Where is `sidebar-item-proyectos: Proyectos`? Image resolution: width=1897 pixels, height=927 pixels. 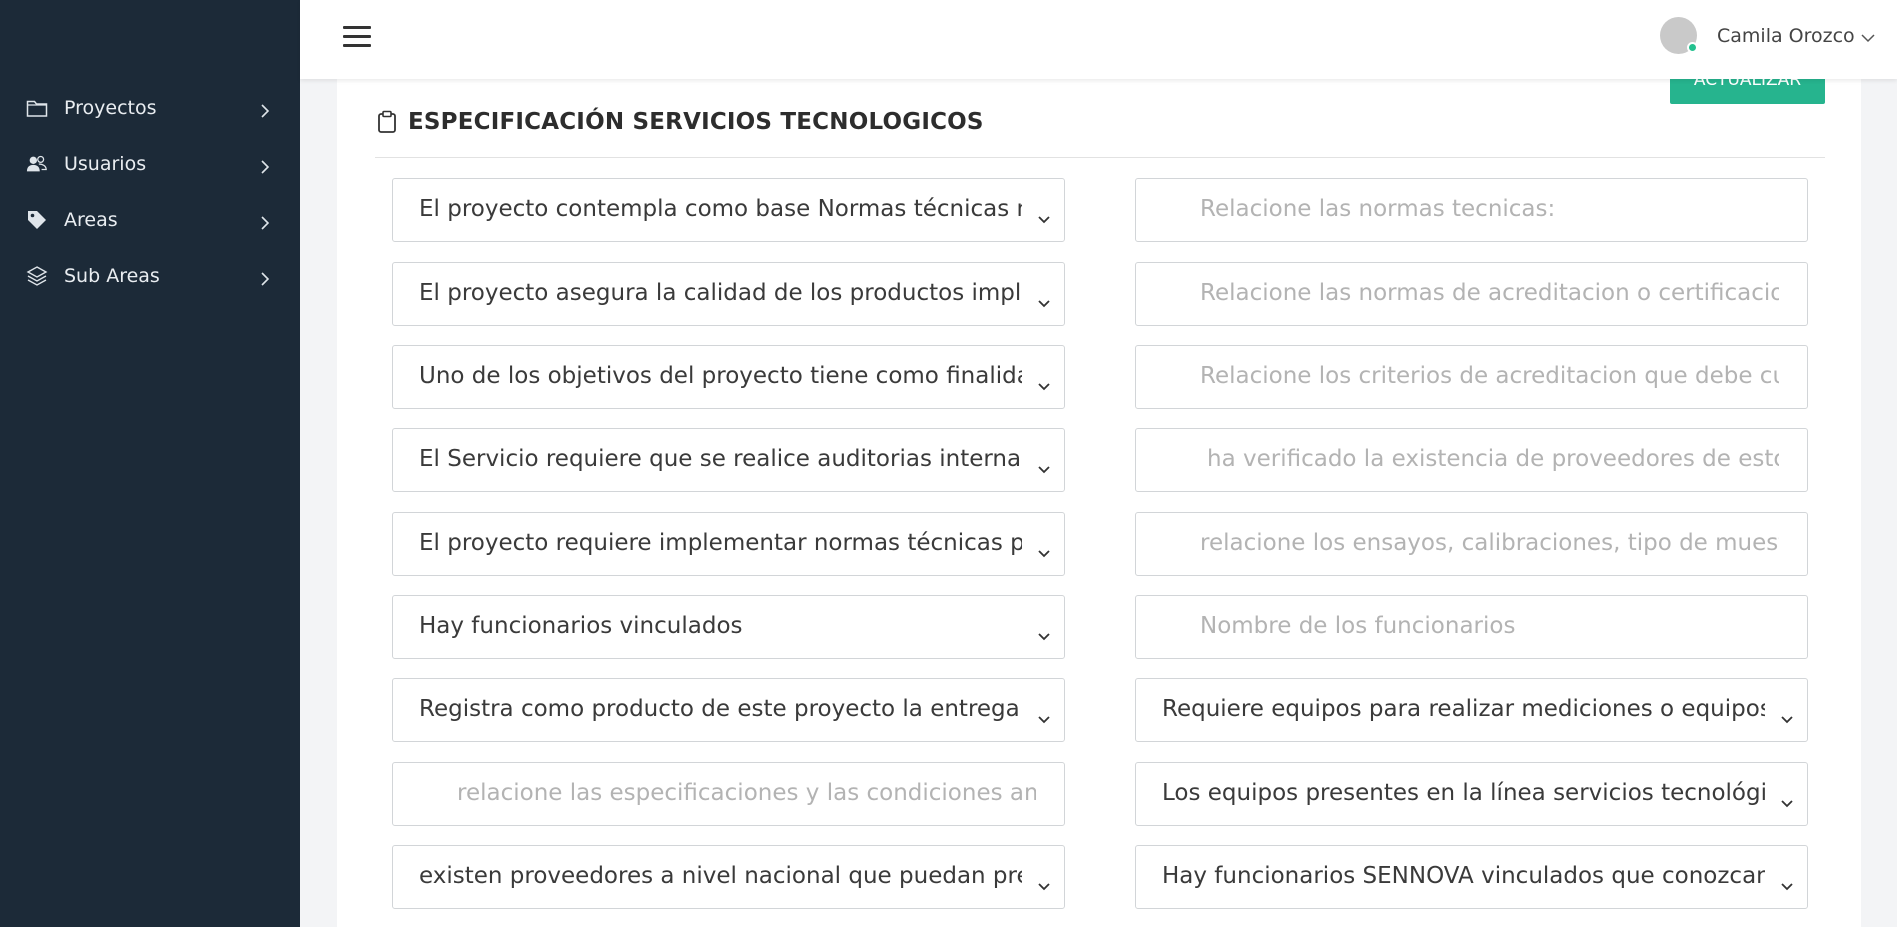 sidebar-item-proyectos: Proyectos is located at coordinates (150, 108).